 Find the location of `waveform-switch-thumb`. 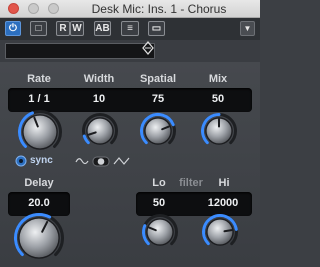

waveform-switch-thumb is located at coordinates (101, 161).